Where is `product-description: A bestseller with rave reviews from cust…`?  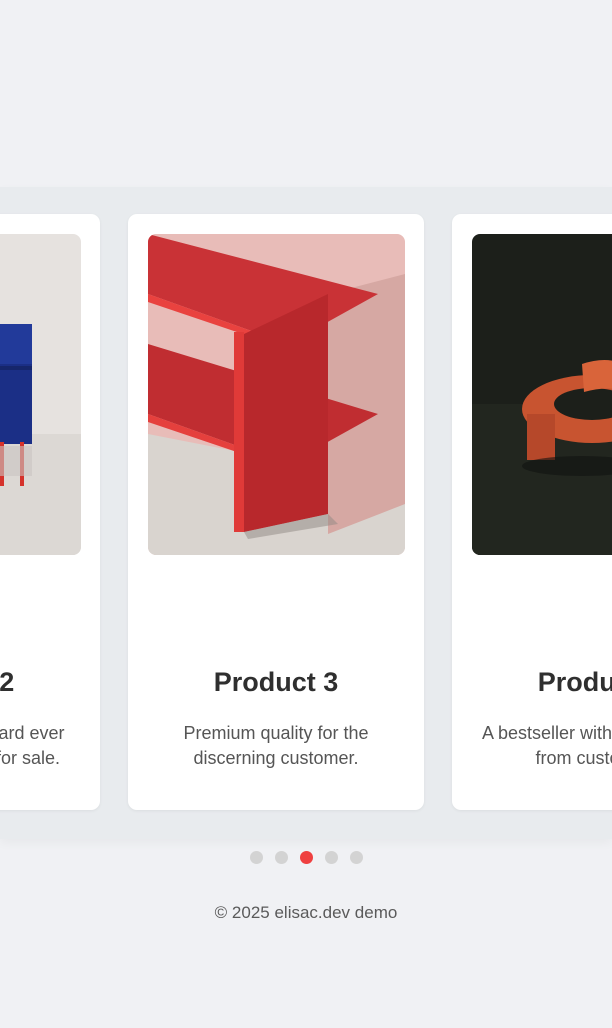 product-description: A bestseller with rave reviews from cust… is located at coordinates (546, 745).